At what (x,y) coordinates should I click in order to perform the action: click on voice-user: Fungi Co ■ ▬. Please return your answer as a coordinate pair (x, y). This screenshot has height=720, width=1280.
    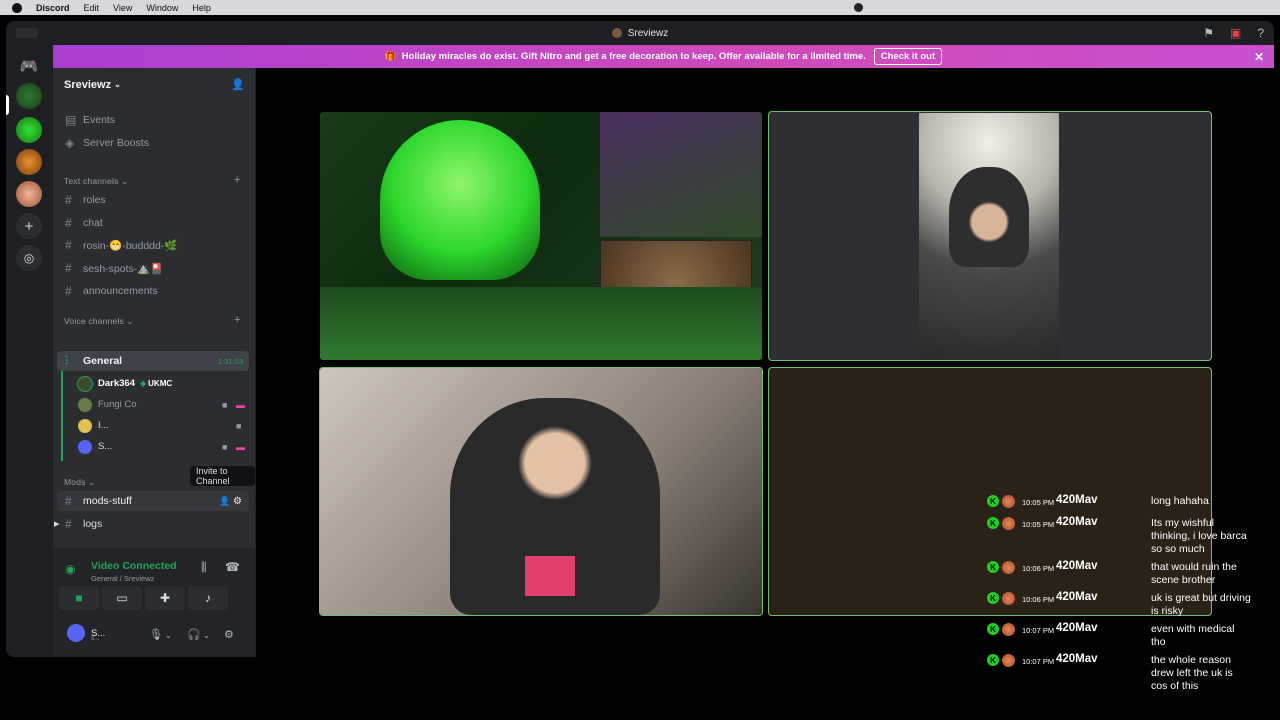
    Looking at the image, I should click on (163, 404).